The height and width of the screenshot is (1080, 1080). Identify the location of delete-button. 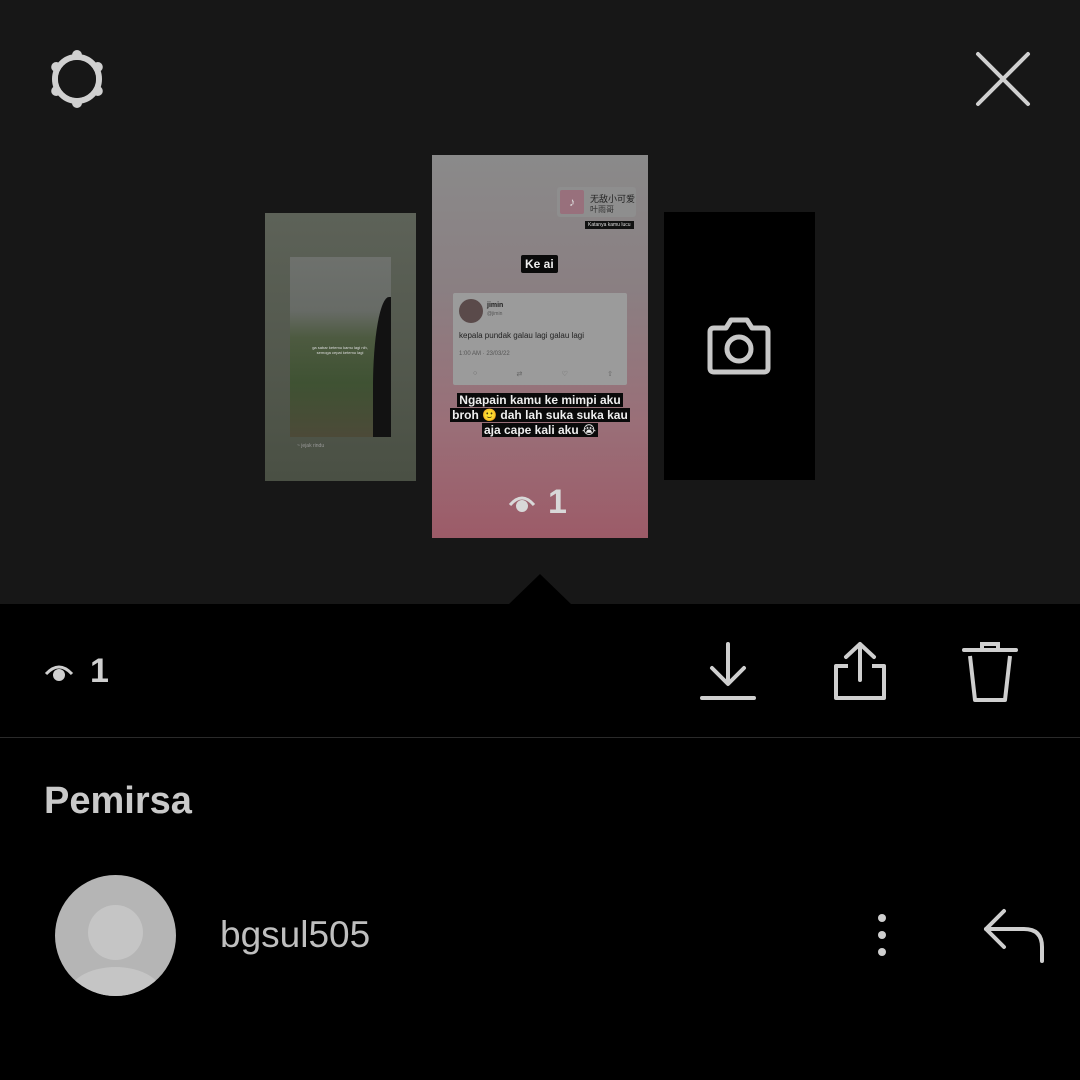
(990, 672).